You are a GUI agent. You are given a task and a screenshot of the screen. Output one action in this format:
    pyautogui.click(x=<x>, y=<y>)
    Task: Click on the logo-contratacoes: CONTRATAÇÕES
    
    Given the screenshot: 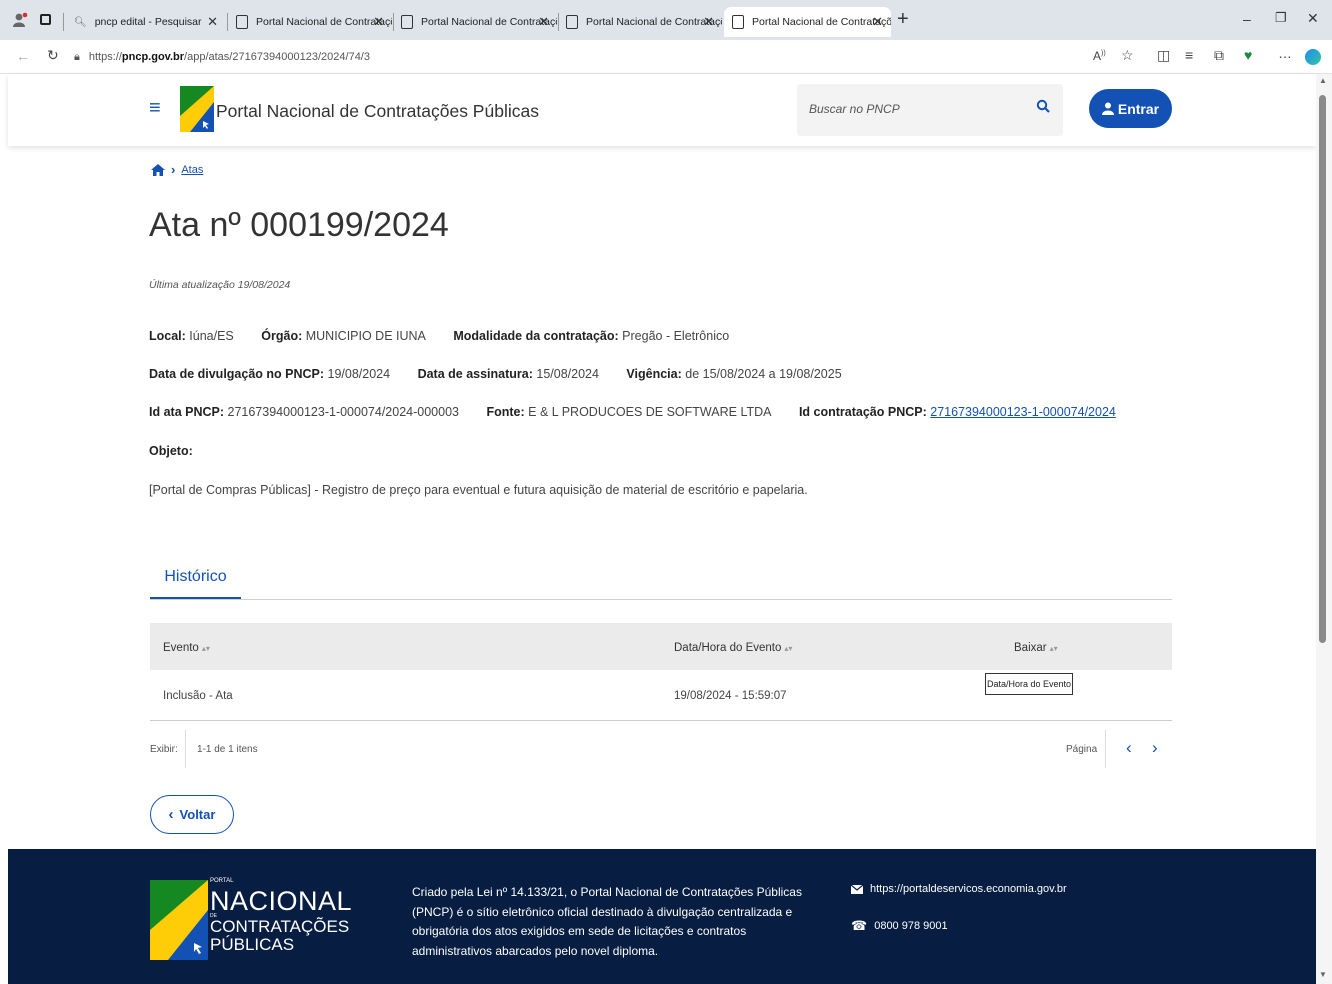 What is the action you would take?
    pyautogui.click(x=280, y=926)
    